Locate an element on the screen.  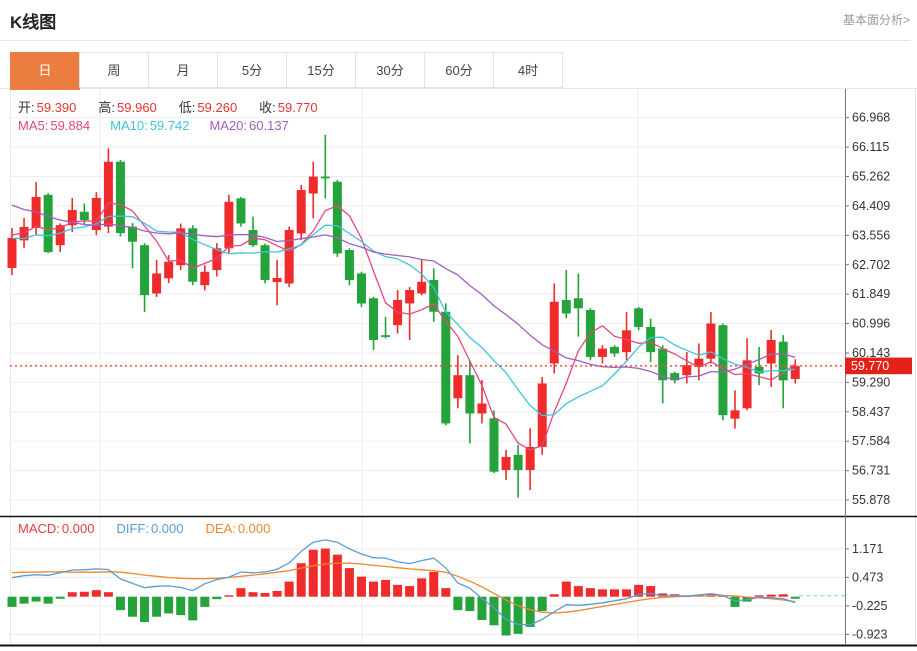
ma-legend-item: MA20: 60.137 is located at coordinates (249, 125).